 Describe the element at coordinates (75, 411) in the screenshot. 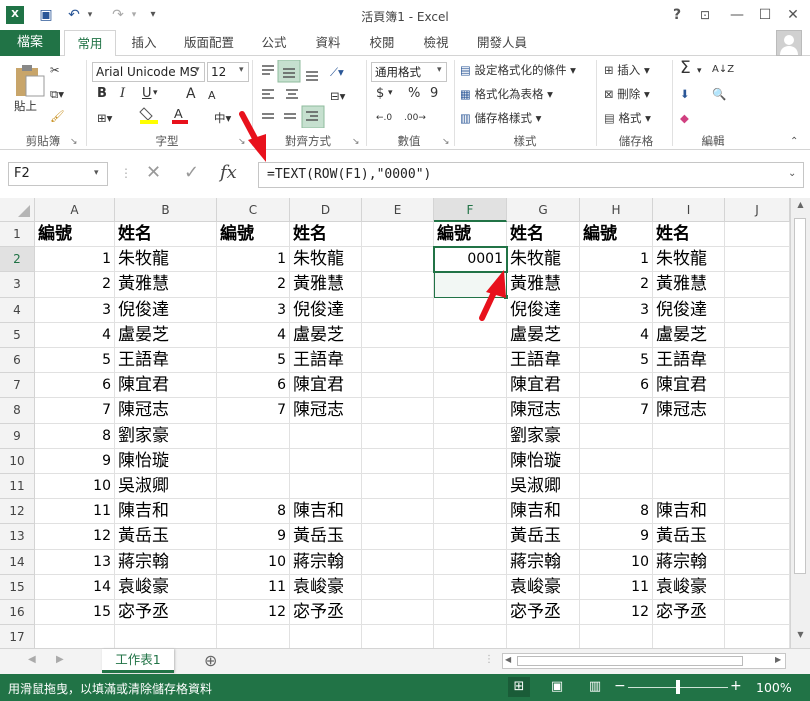

I see `cell-a8: 7` at that location.